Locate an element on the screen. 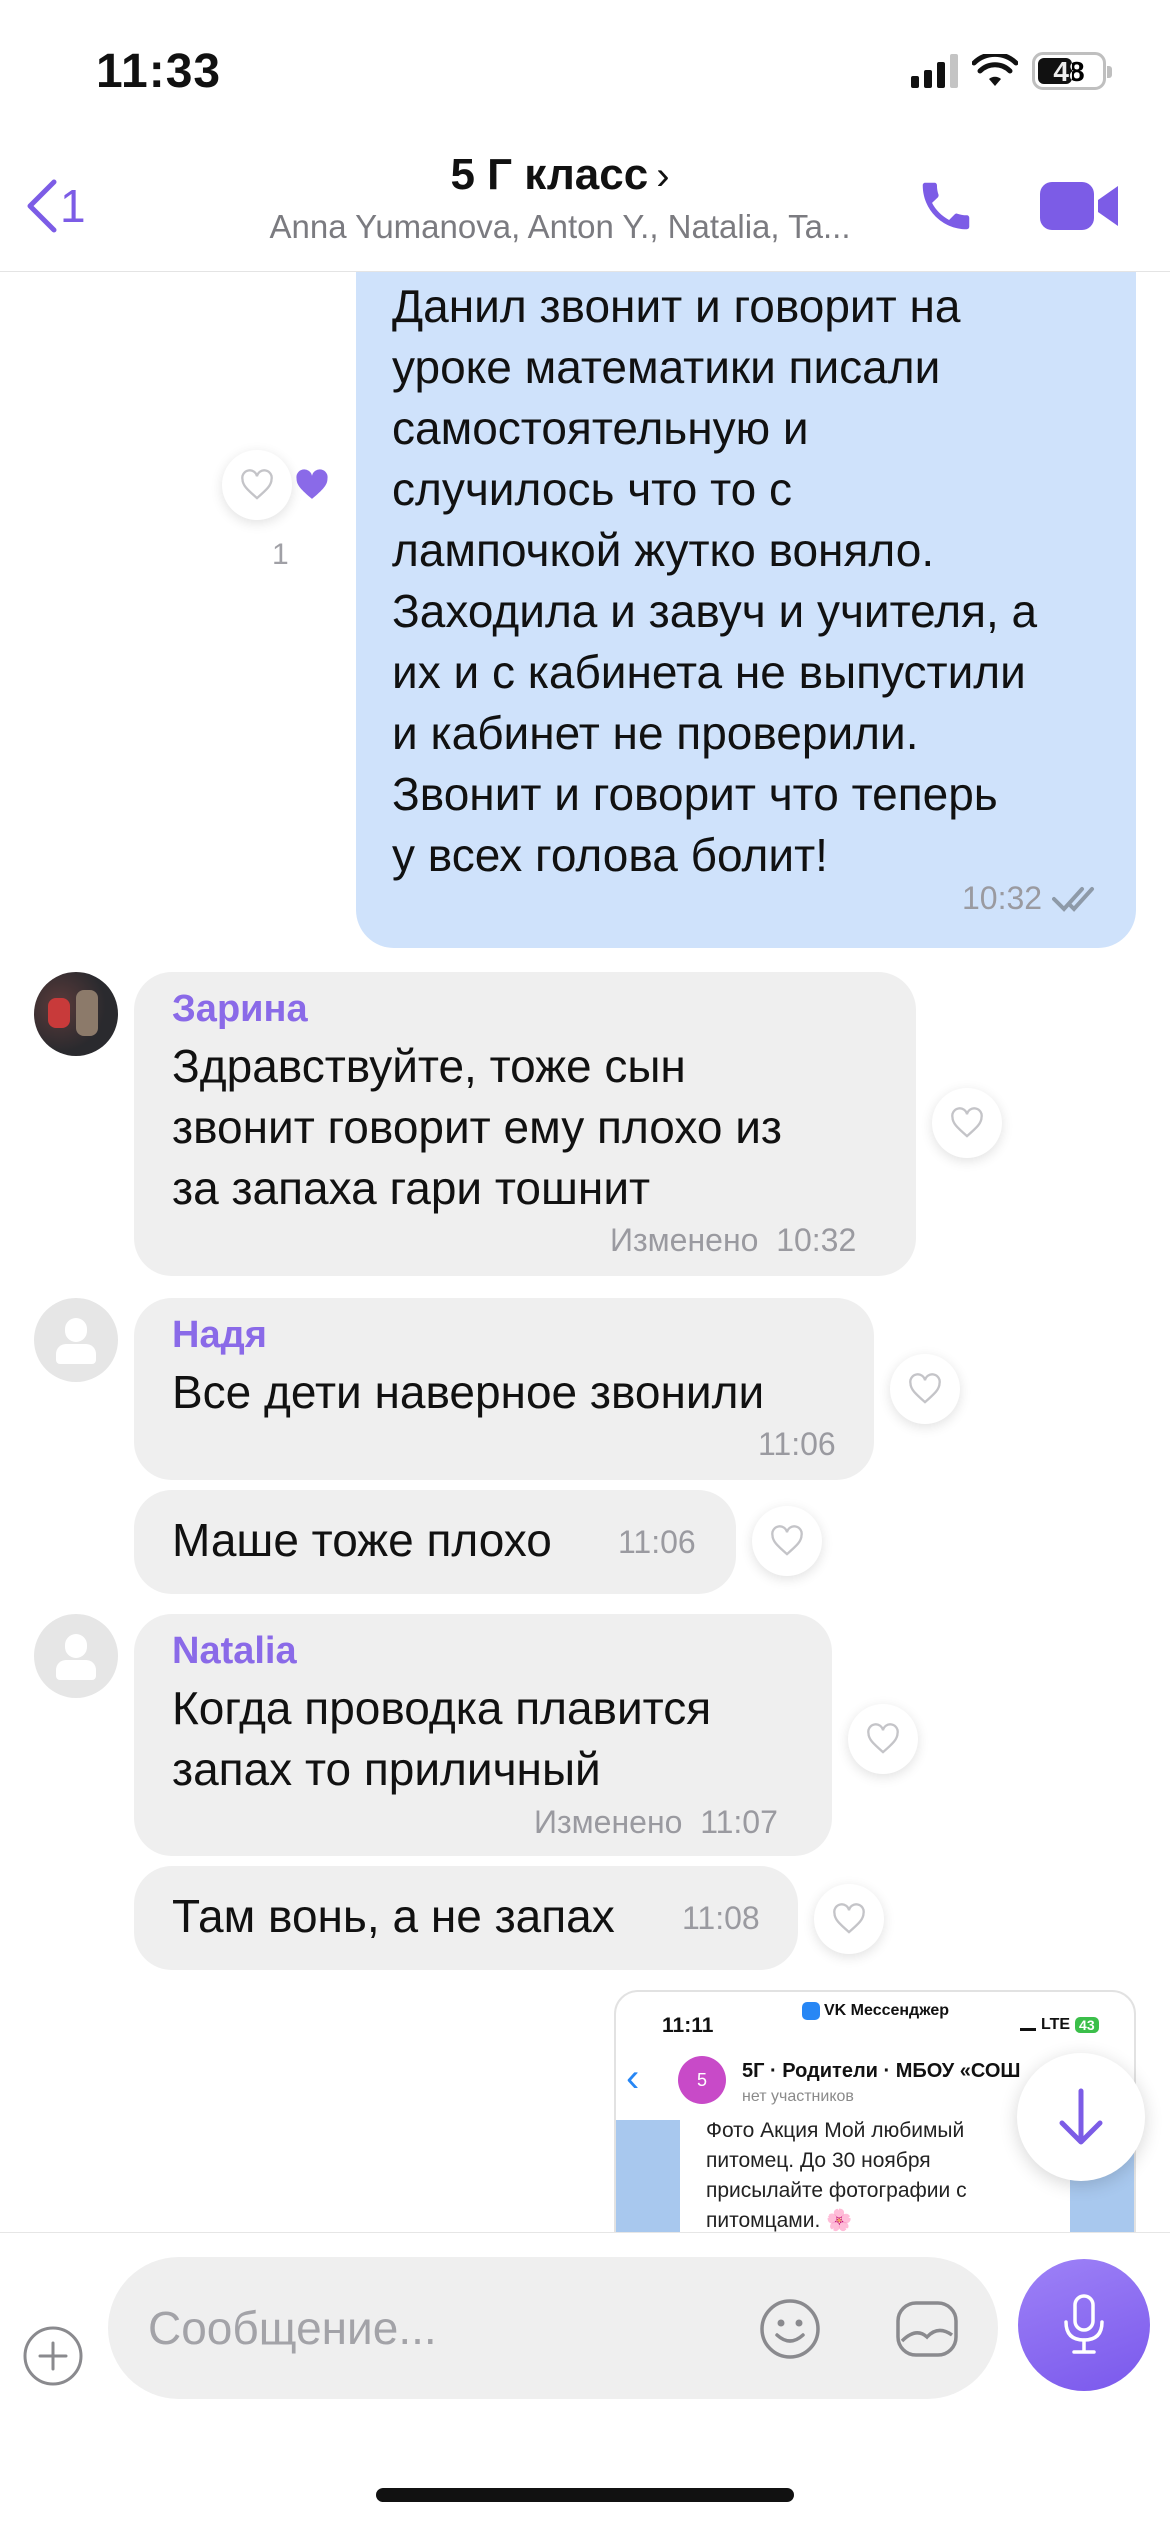  reaction-count: 1 is located at coordinates (280, 554).